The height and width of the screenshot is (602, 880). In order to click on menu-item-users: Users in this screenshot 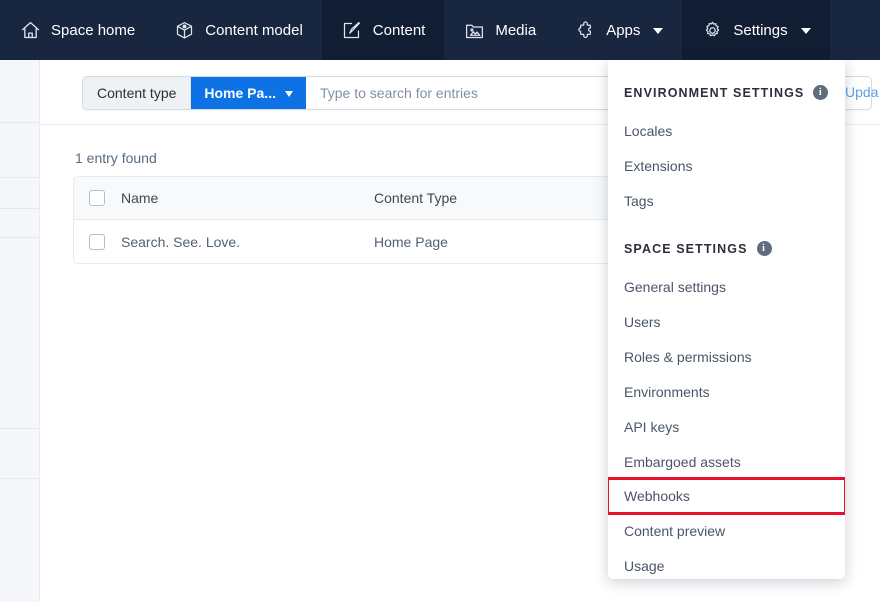, I will do `click(726, 321)`.